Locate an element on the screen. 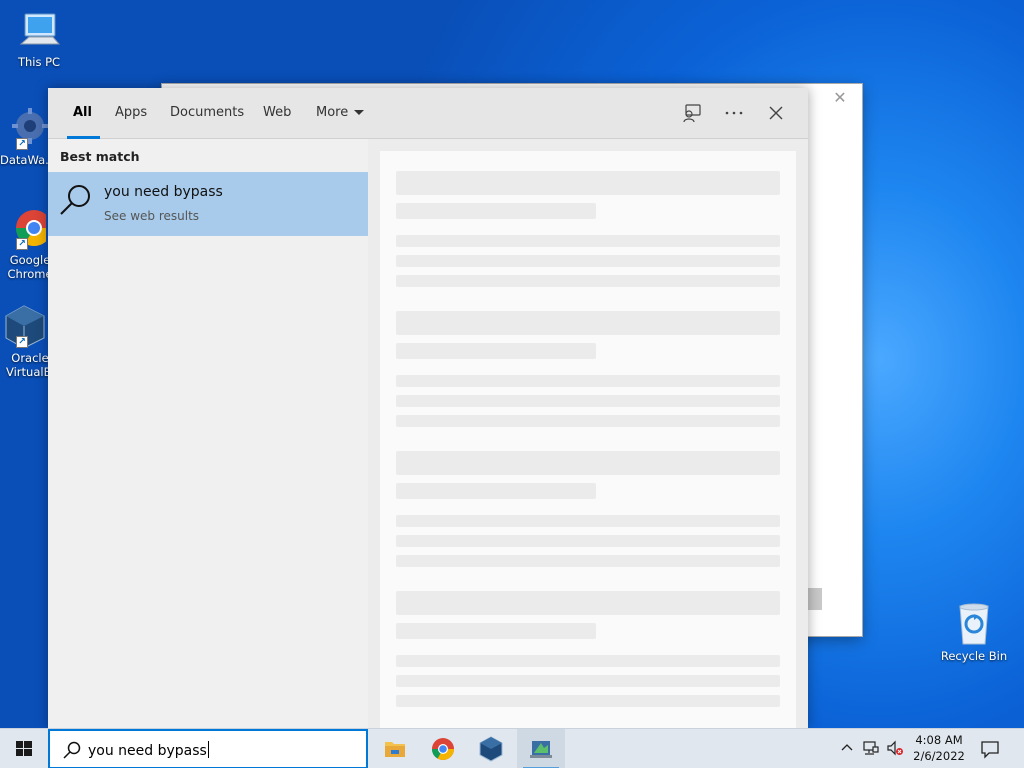  chrome-icon is located at coordinates (443, 748).